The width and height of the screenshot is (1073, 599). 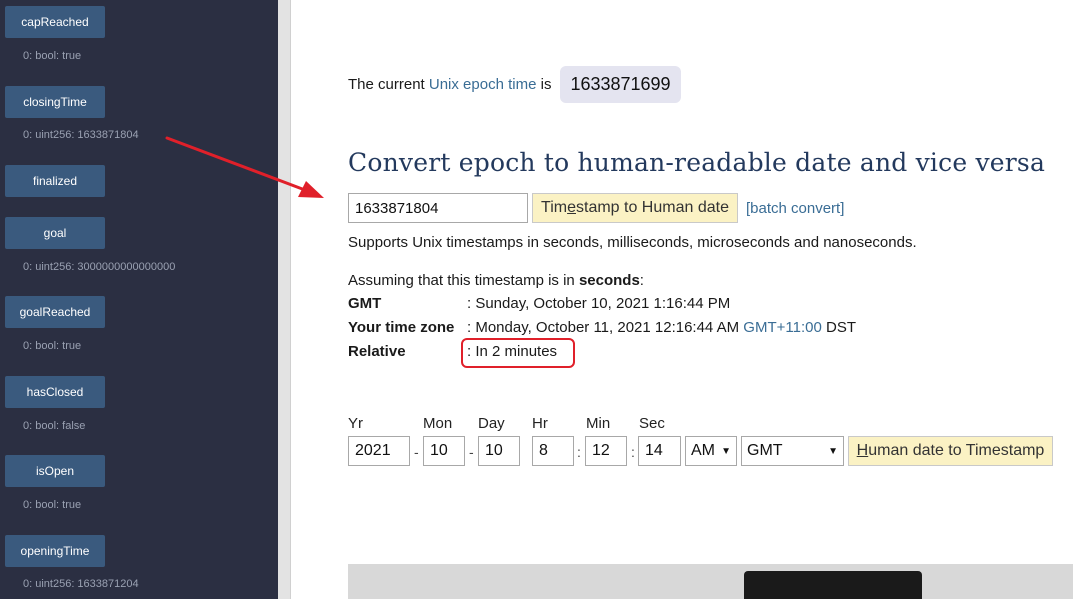 I want to click on timezone-date: : Monday, October 11, 2021 12:16:44 AM, so click(x=603, y=327).